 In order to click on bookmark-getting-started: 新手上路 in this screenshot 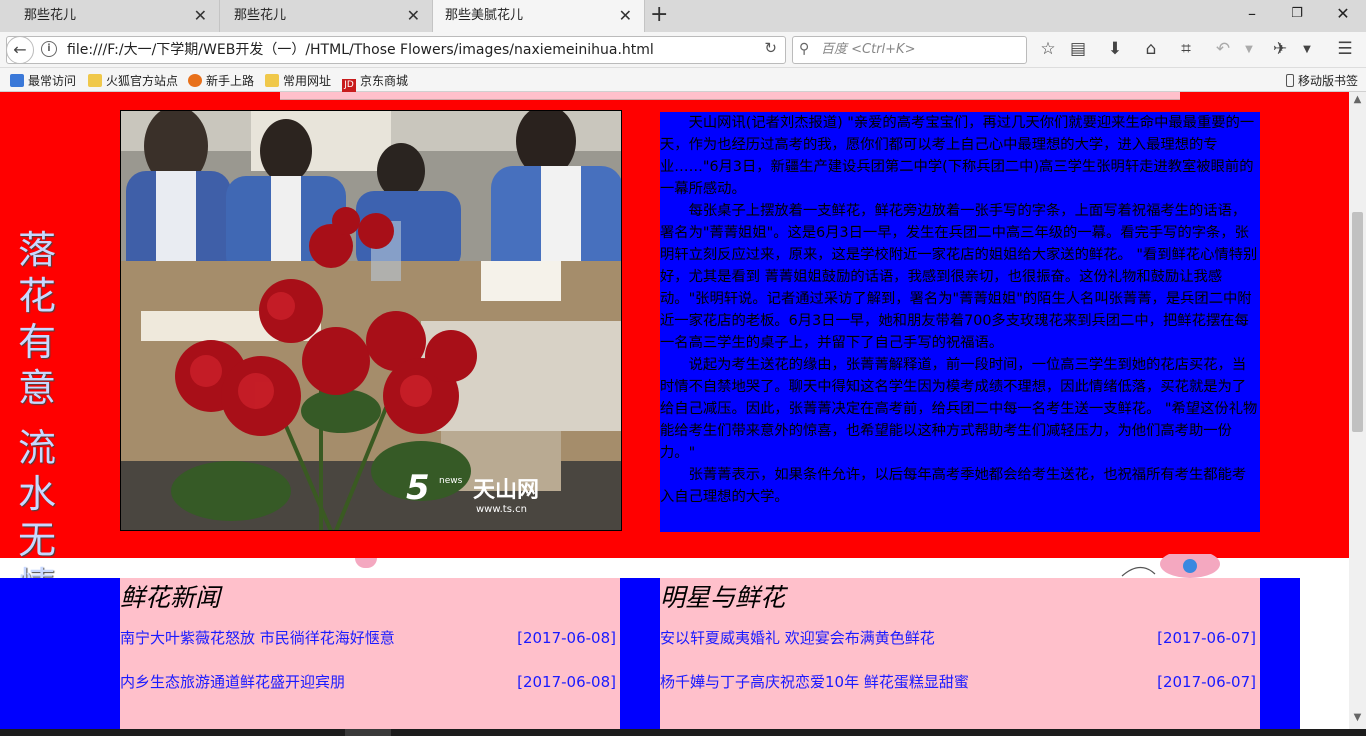, I will do `click(221, 80)`.